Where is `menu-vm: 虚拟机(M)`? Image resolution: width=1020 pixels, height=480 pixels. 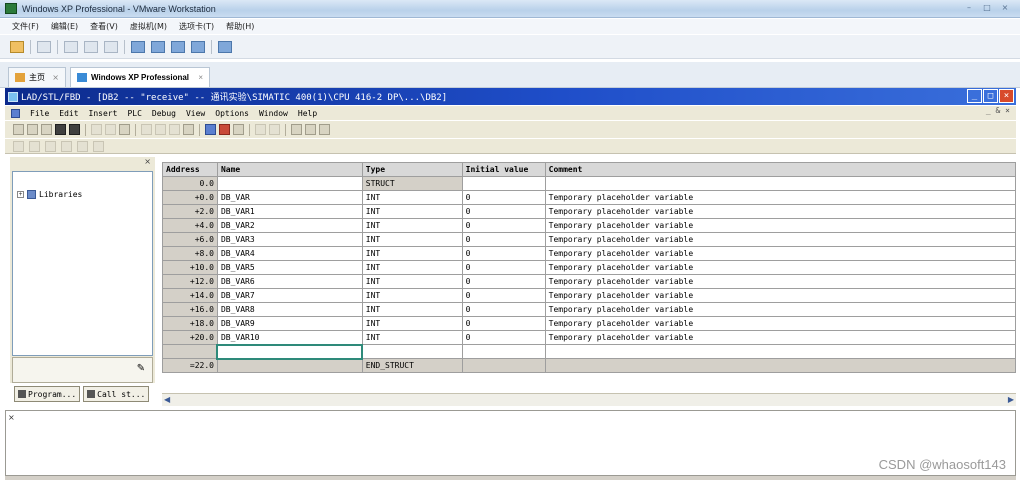
menu-vm: 虚拟机(M) is located at coordinates (148, 26).